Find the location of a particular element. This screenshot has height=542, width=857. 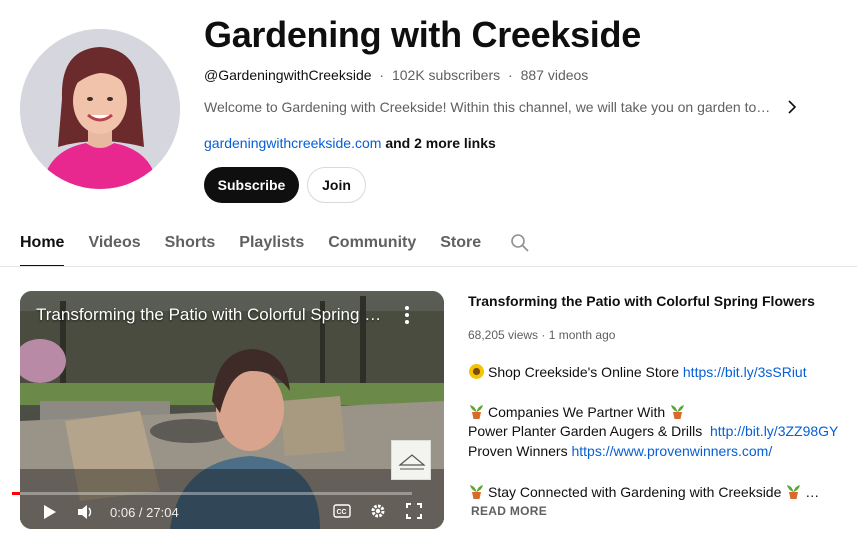

channel-handle: @GardeningwithCreekside is located at coordinates (288, 75).